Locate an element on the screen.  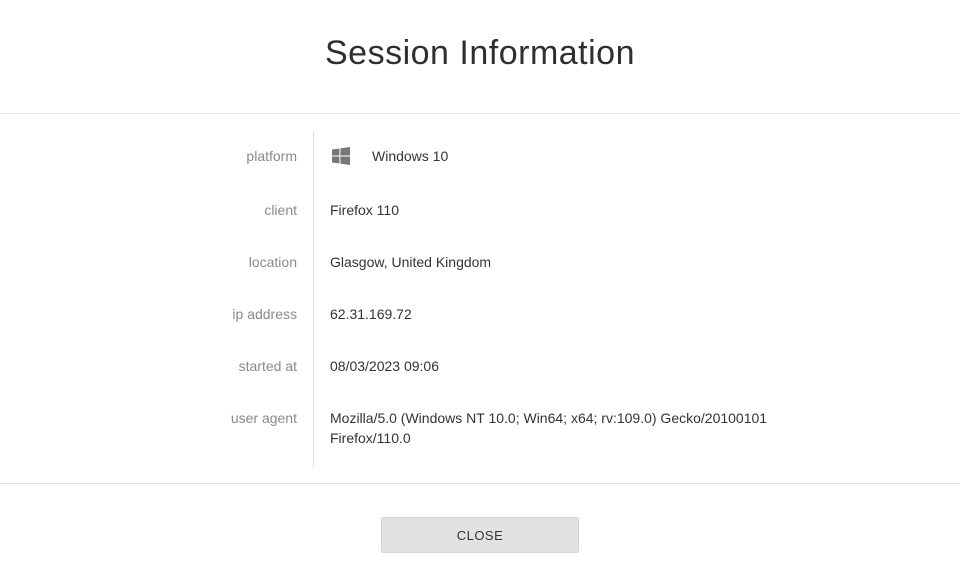
started-at-label: started at is located at coordinates (267, 366).